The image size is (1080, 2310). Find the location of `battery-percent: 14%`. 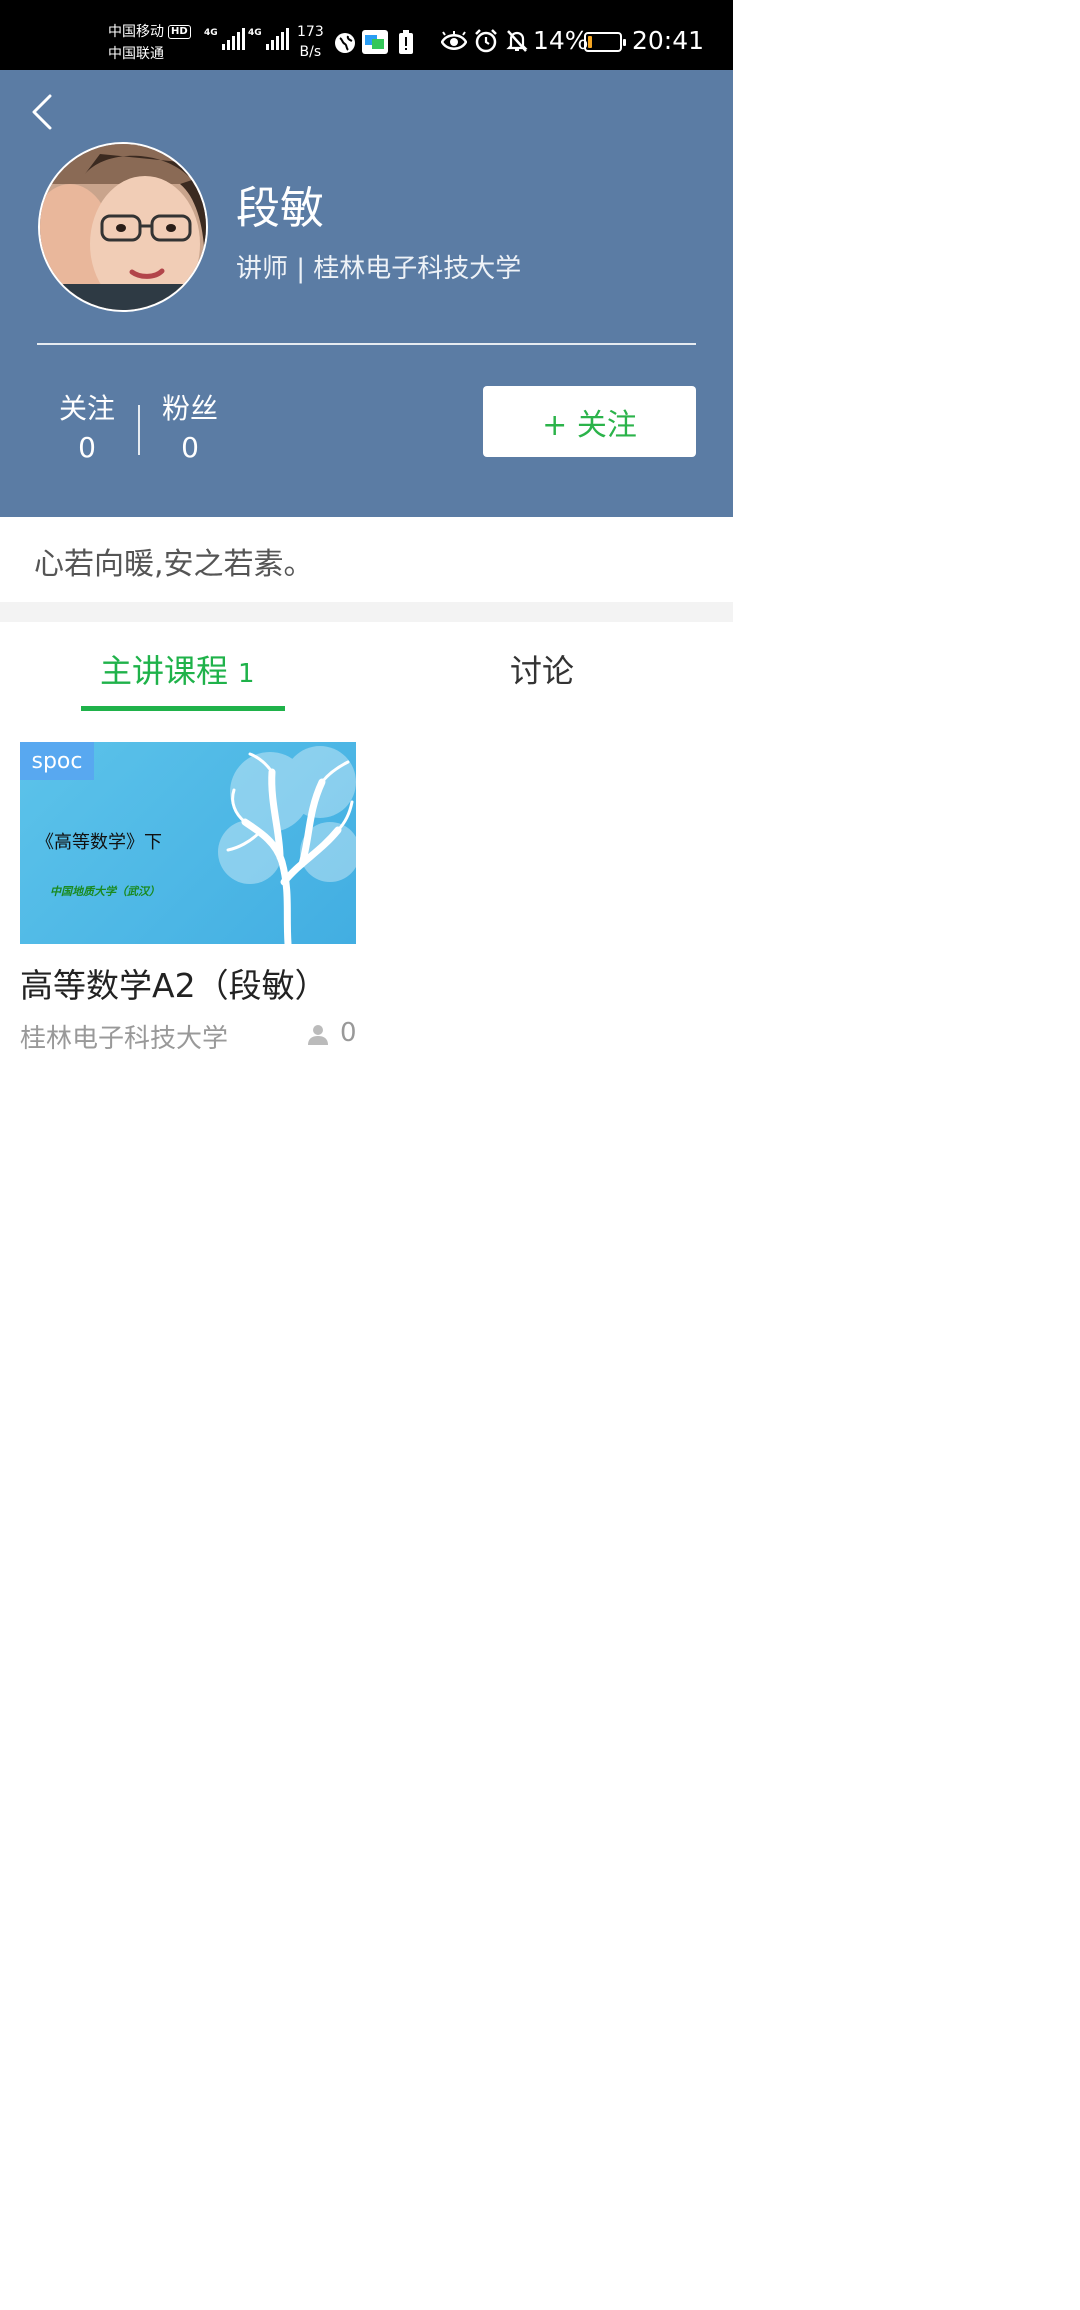

battery-percent: 14% is located at coordinates (561, 40).